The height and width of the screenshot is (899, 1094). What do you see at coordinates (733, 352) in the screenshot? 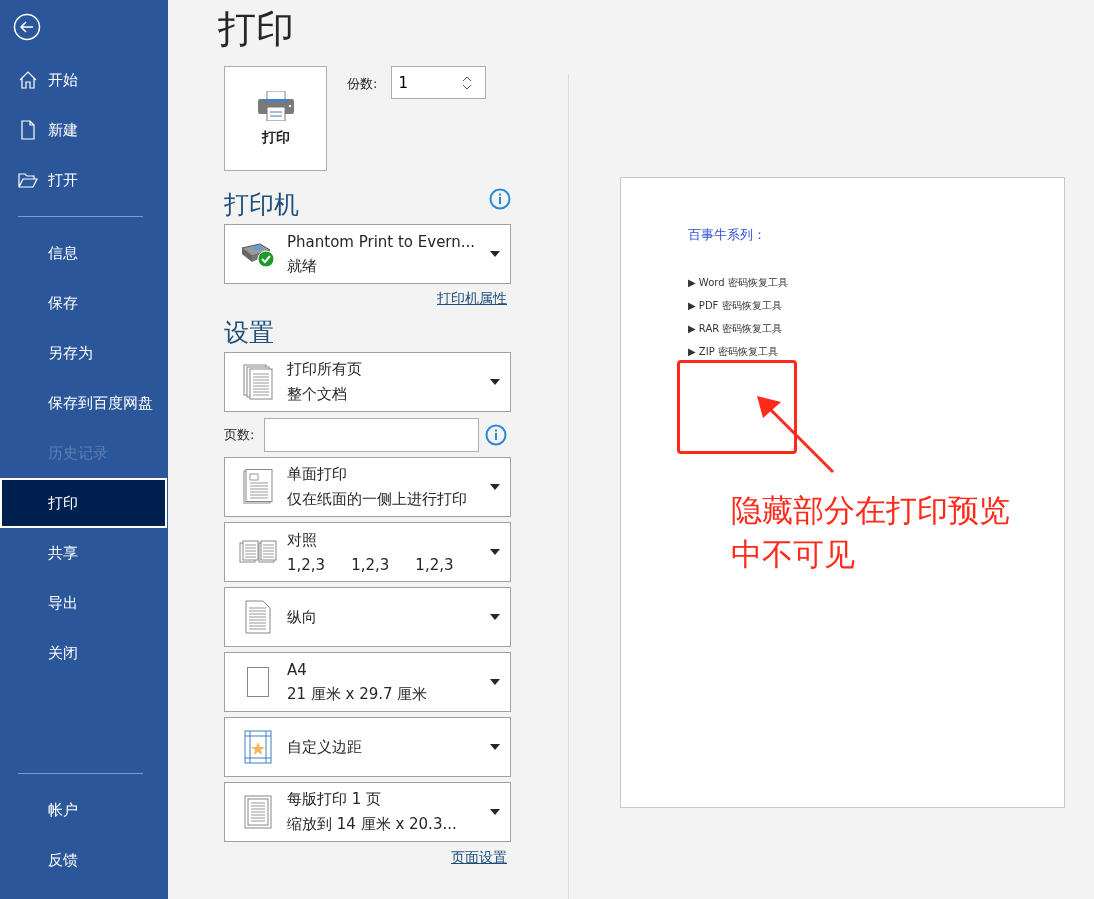
I see `preview-list-item: ▶ ZIP 密码恢复工具` at bounding box center [733, 352].